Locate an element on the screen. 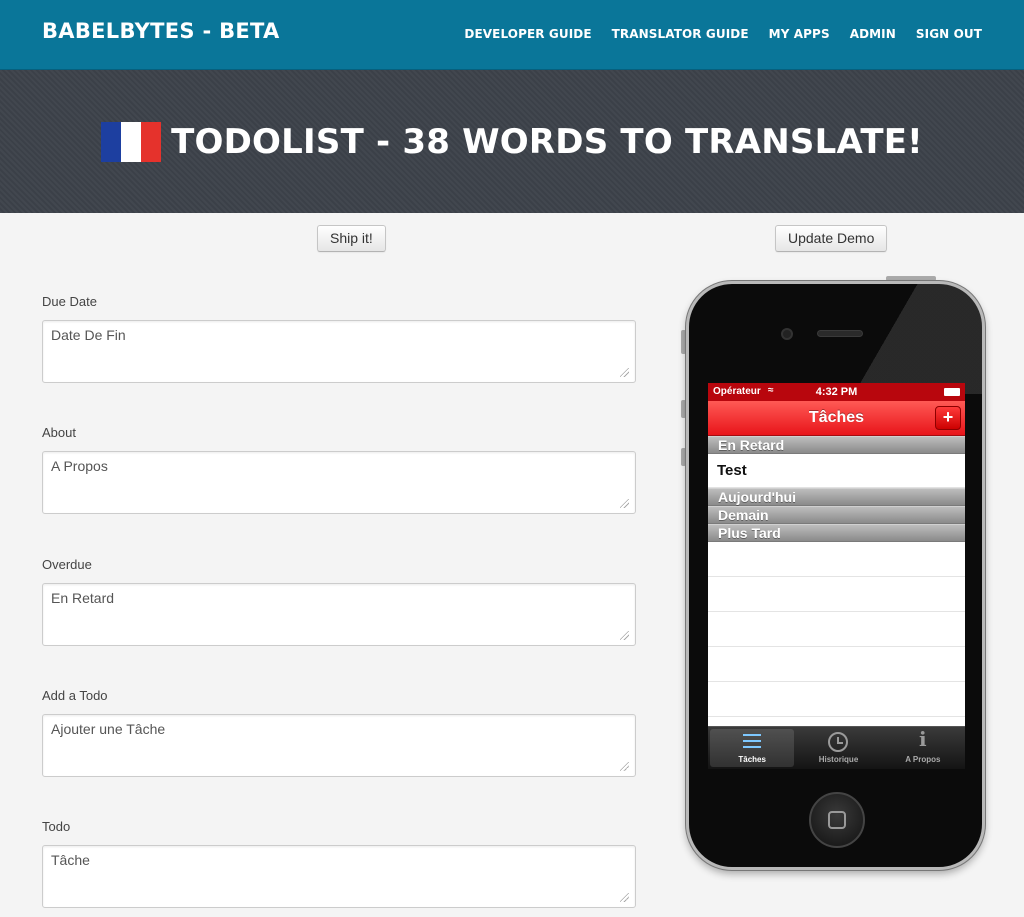 Image resolution: width=1024 pixels, height=917 pixels. task-row: Test is located at coordinates (836, 471).